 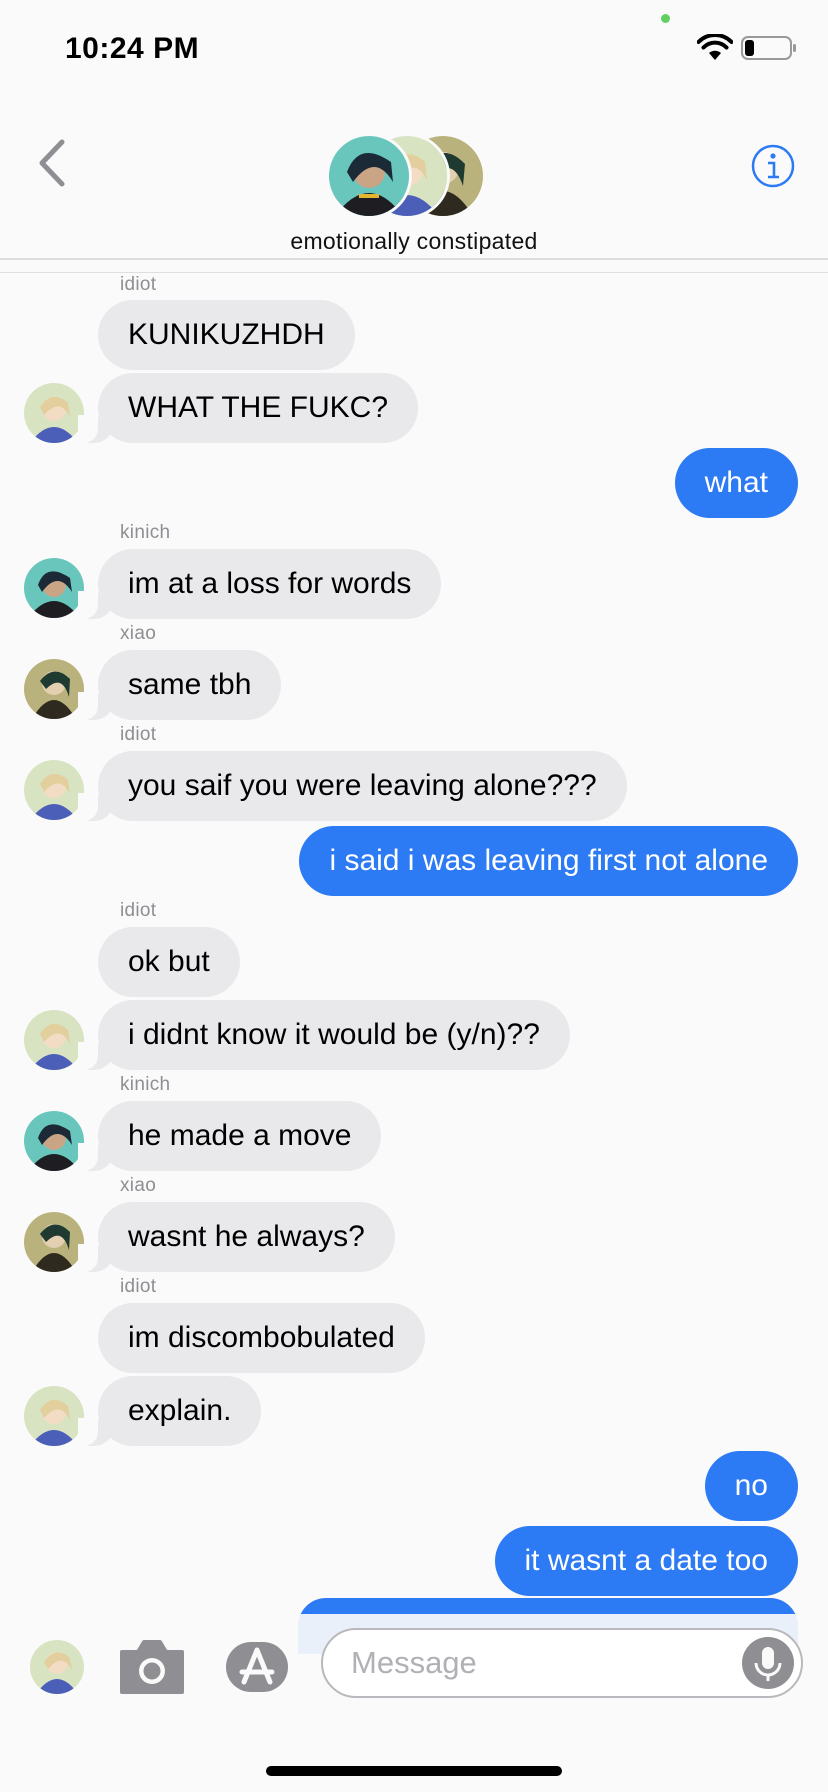 What do you see at coordinates (57, 1667) in the screenshot?
I see `my-avatar` at bounding box center [57, 1667].